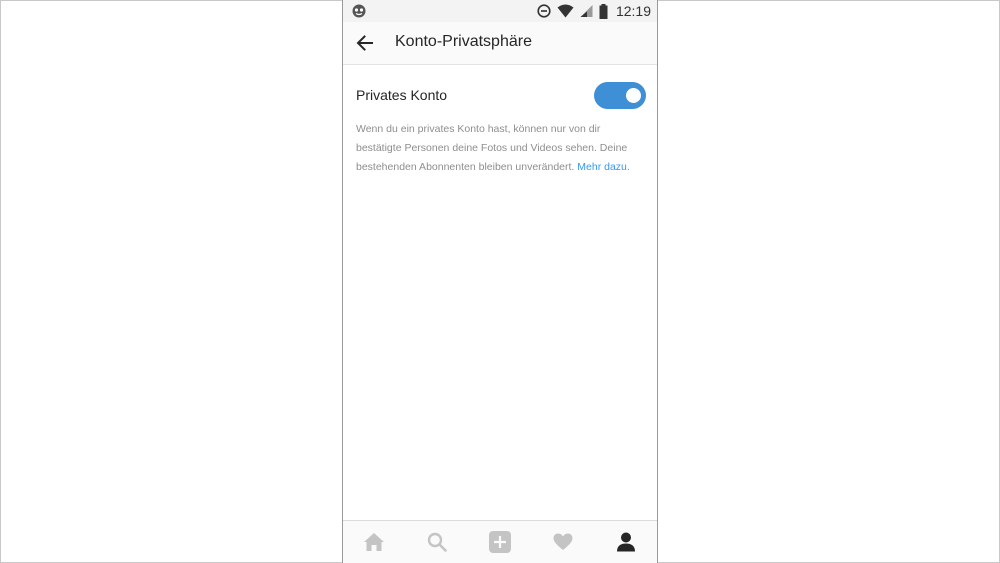 This screenshot has height=563, width=1000. What do you see at coordinates (633, 95) in the screenshot?
I see `toggle-knob` at bounding box center [633, 95].